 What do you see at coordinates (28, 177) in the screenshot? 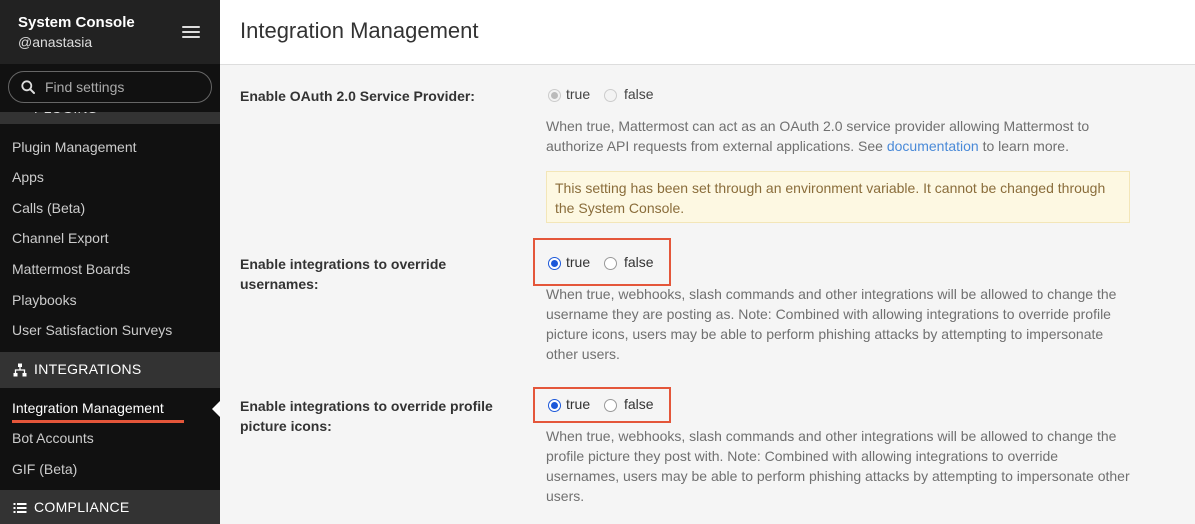
I see `sidebar-item-apps: Apps` at bounding box center [28, 177].